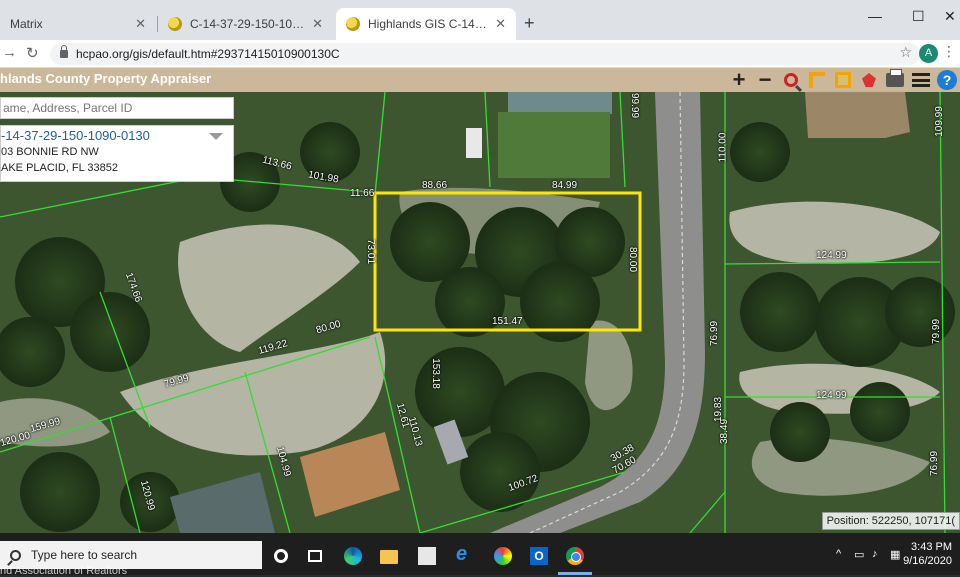 The height and width of the screenshot is (577, 960). What do you see at coordinates (117, 135) in the screenshot?
I see `parcel-id-link: -14-37-29-150-1090-0130` at bounding box center [117, 135].